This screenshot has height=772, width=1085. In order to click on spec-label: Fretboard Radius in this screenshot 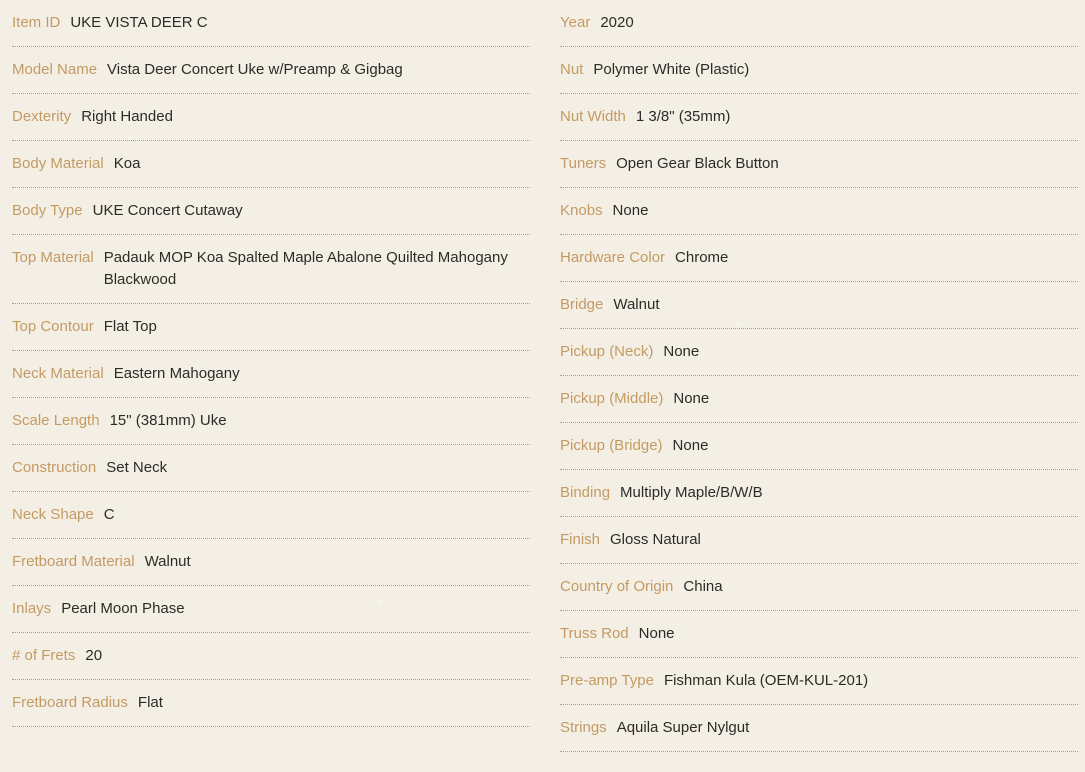, I will do `click(70, 702)`.